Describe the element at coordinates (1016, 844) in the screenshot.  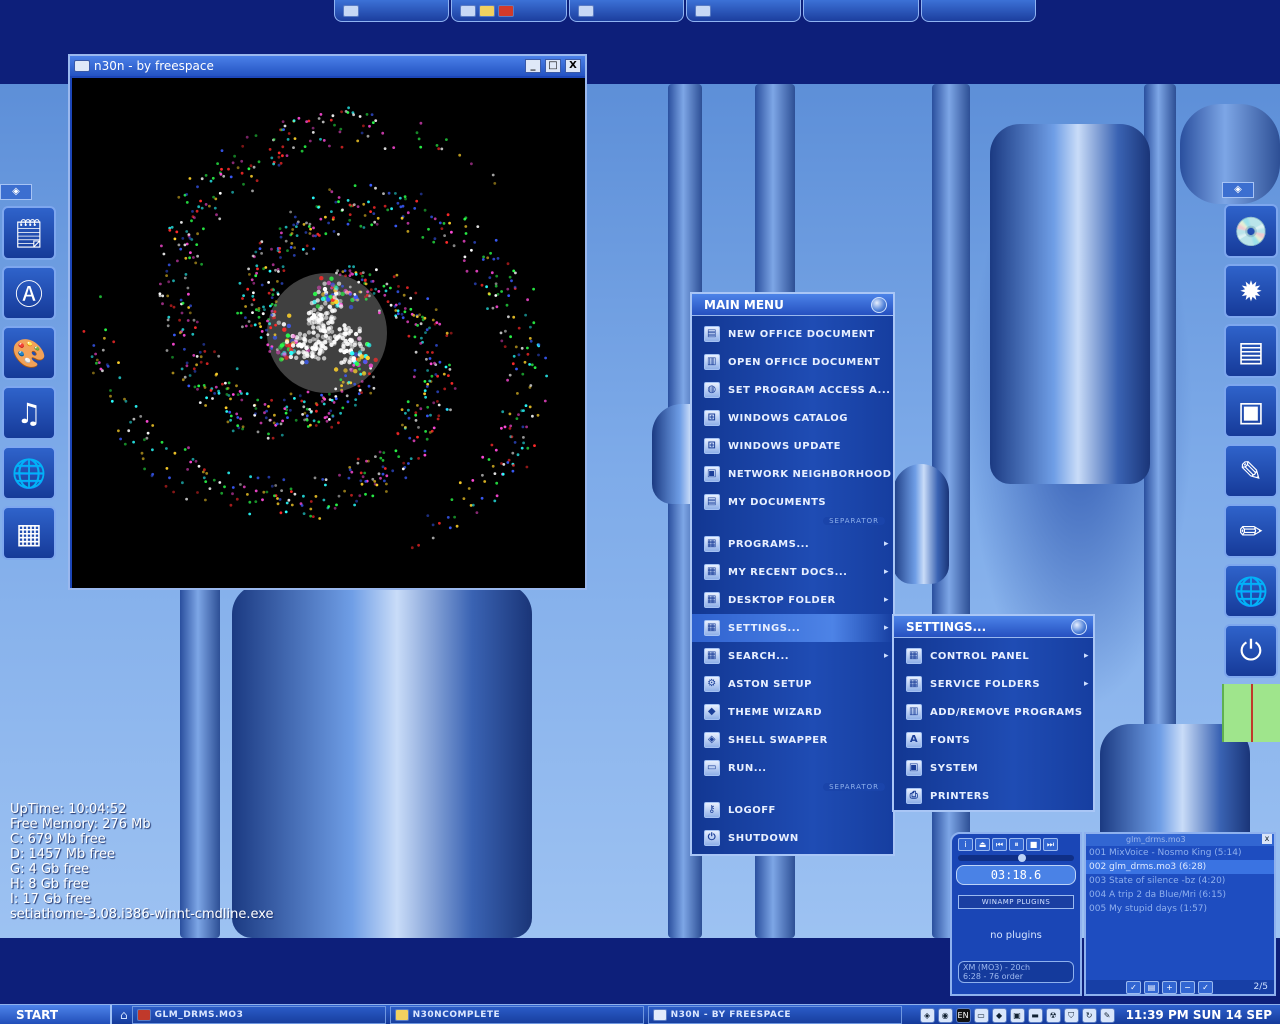
I see `pause-icon: ⏸` at that location.